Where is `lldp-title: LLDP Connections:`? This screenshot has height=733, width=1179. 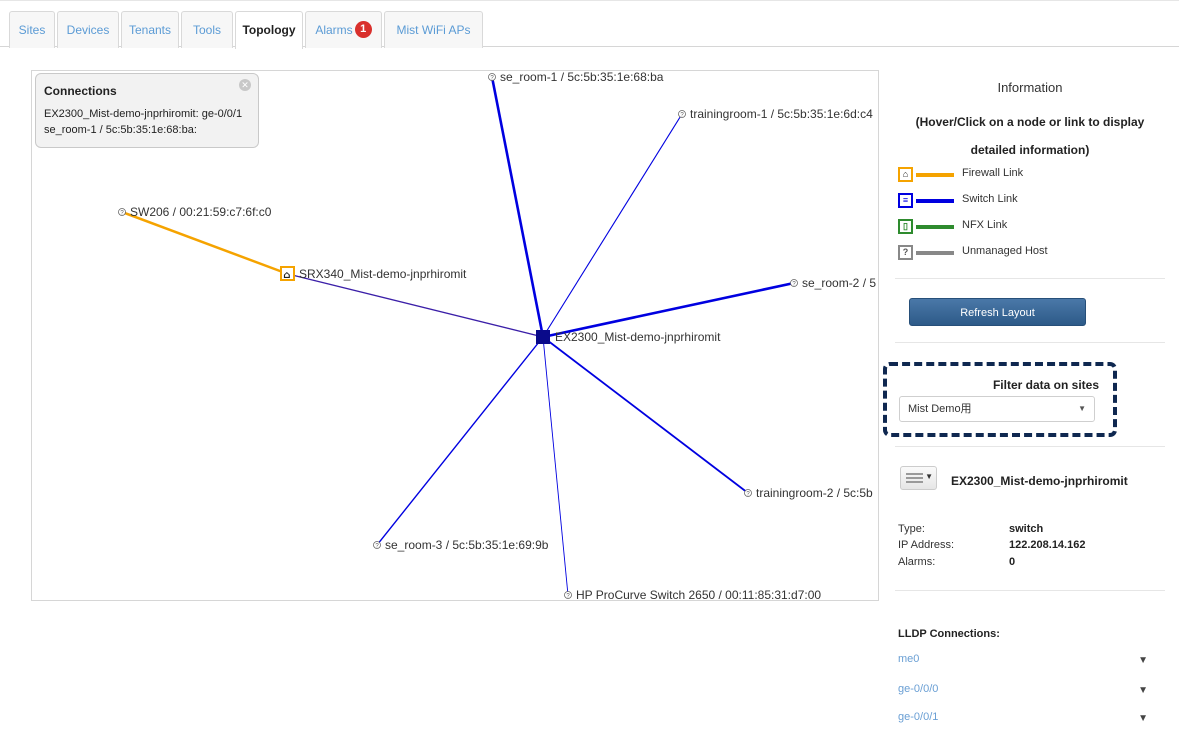 lldp-title: LLDP Connections: is located at coordinates (949, 634).